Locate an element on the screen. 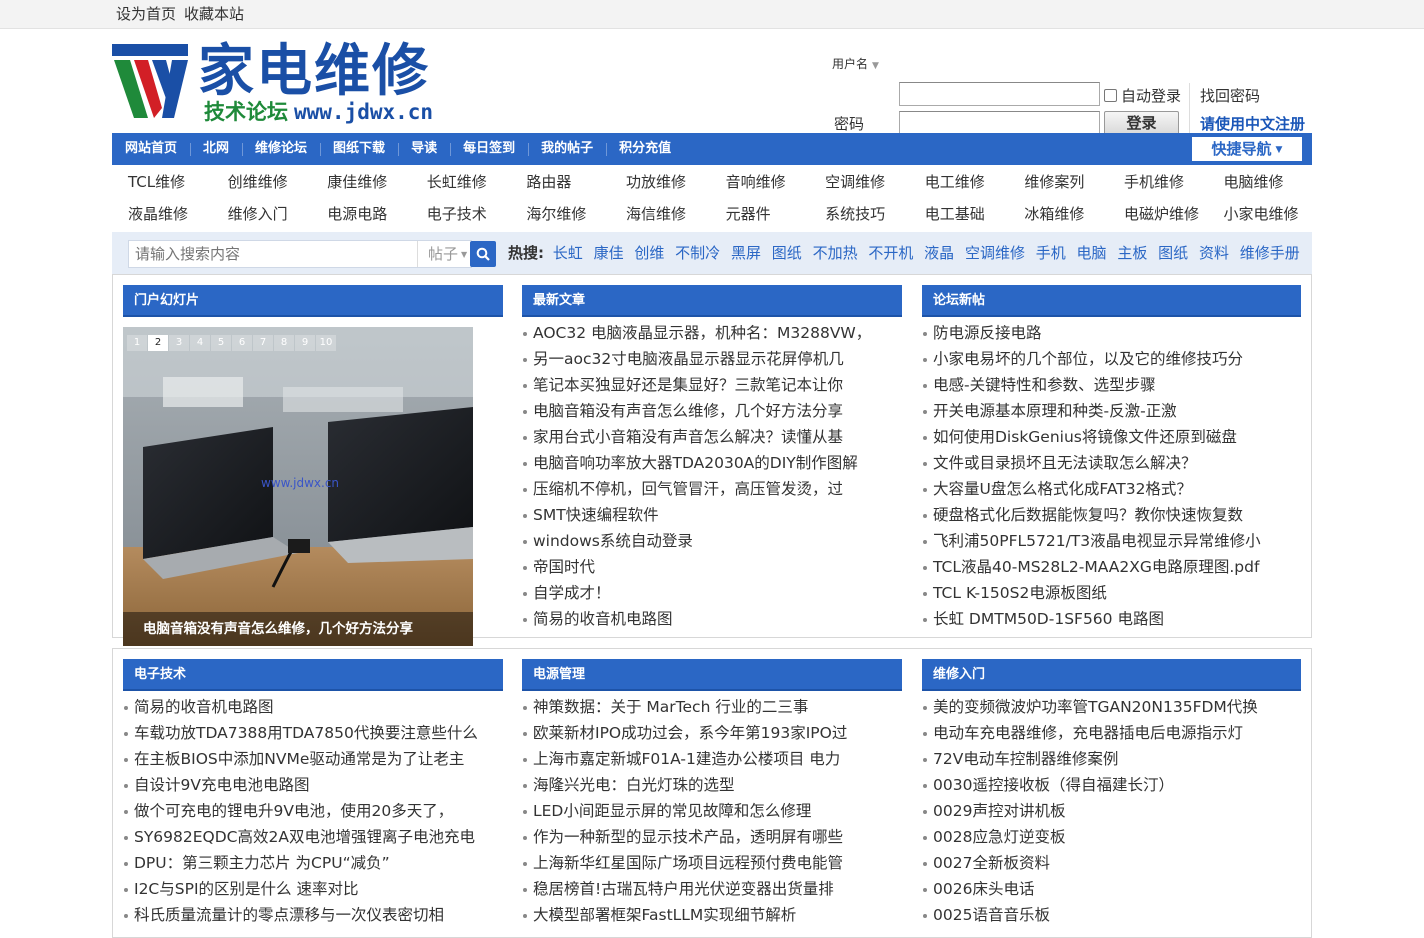 The width and height of the screenshot is (1424, 938). list-item: windows系统自动登录 is located at coordinates (712, 541).